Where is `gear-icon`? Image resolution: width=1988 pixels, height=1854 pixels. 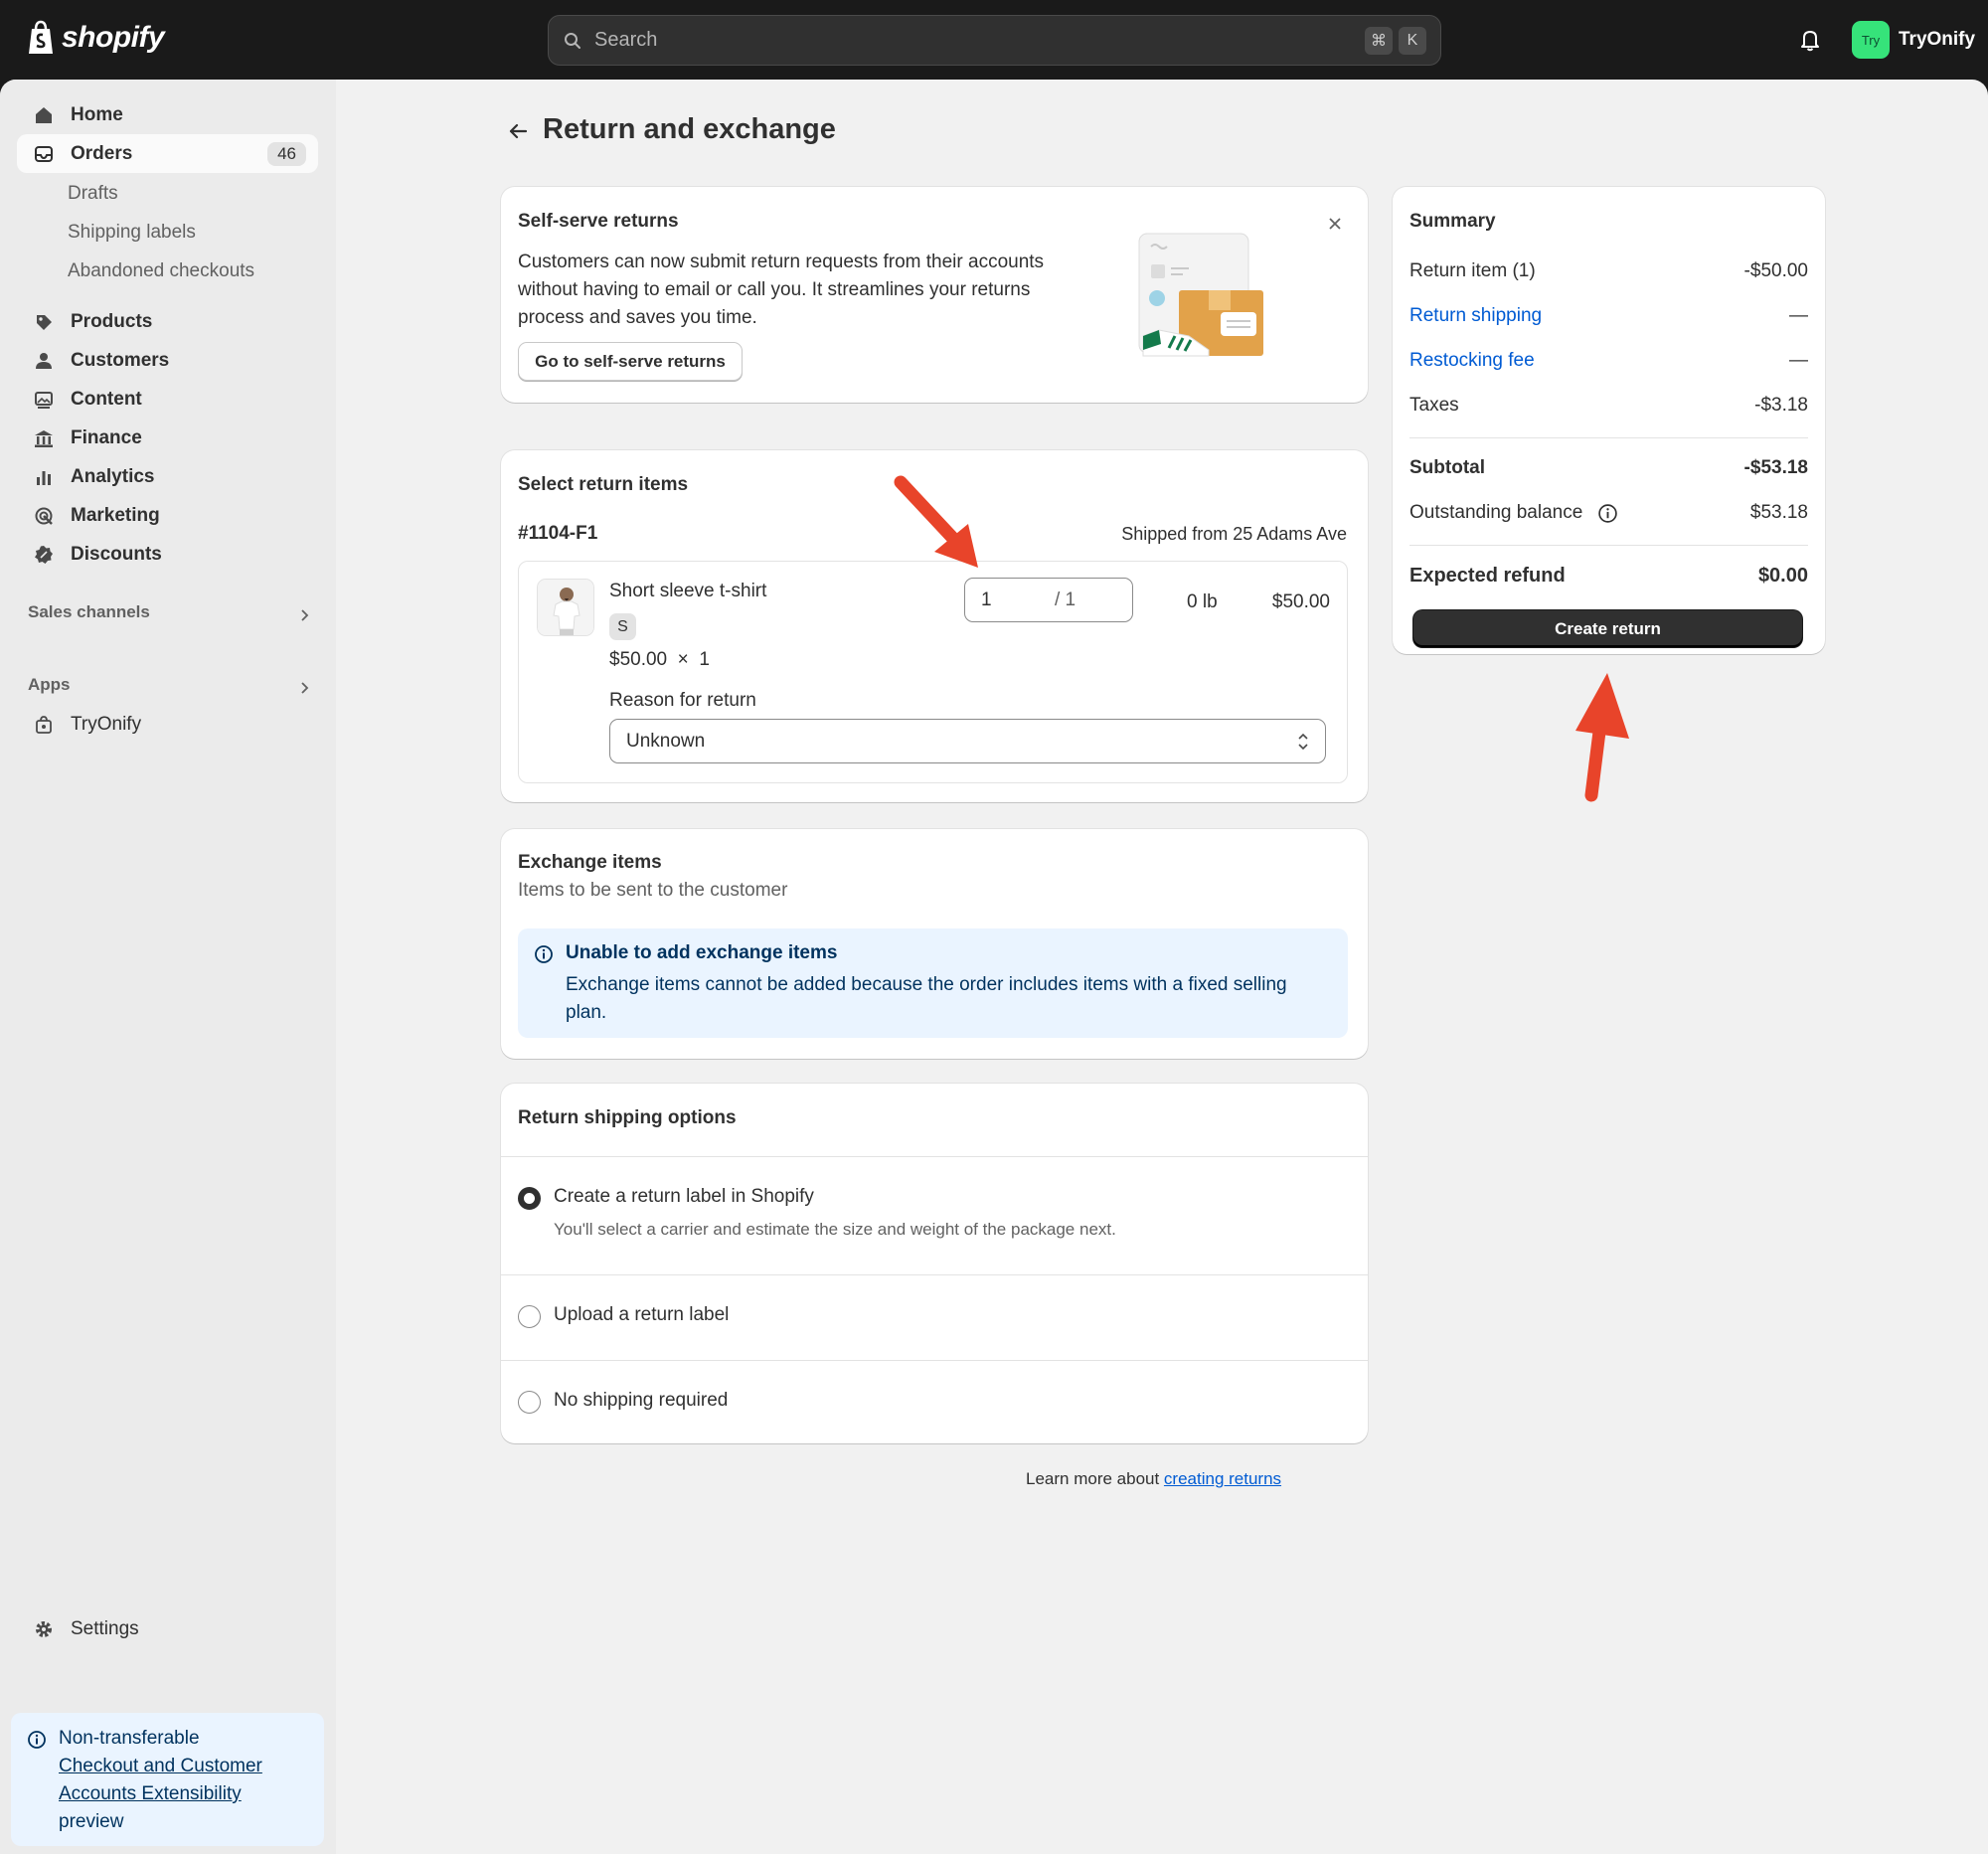 gear-icon is located at coordinates (44, 1629).